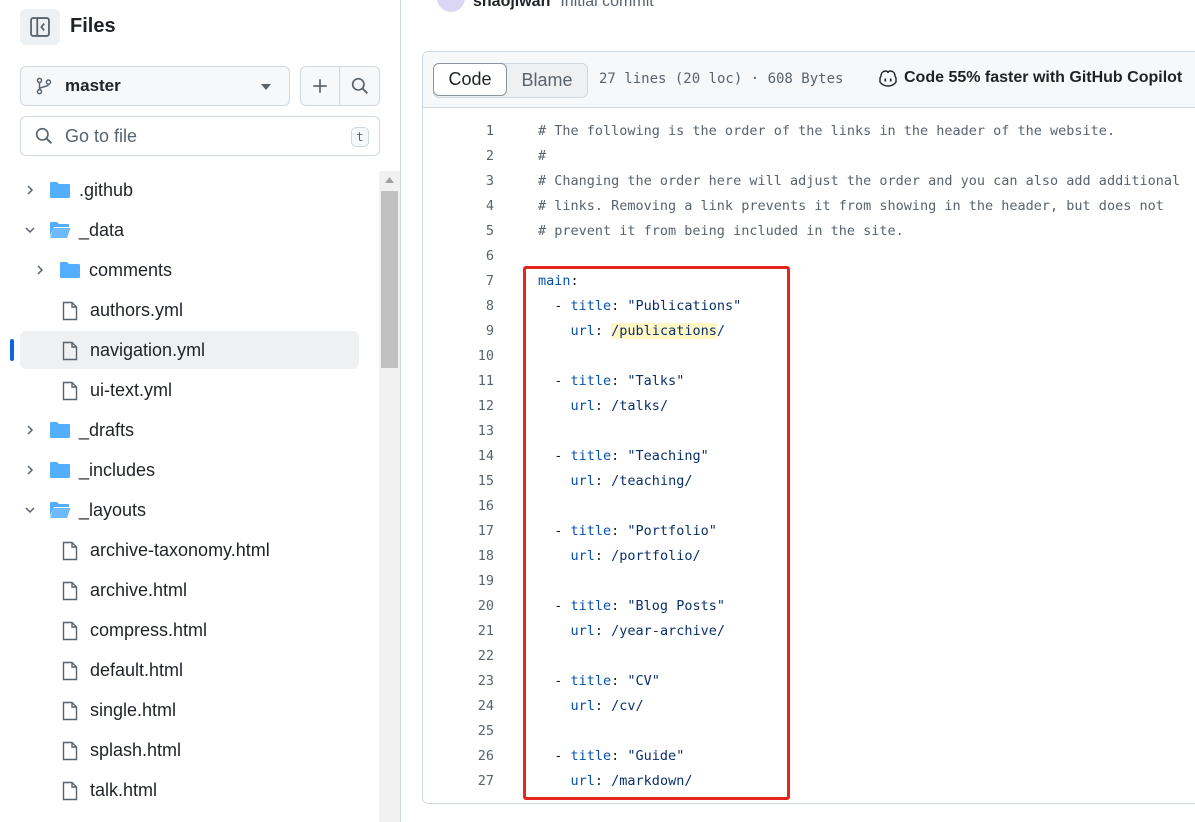 The height and width of the screenshot is (822, 1195). Describe the element at coordinates (189, 790) in the screenshot. I see `tree-file: talk.html` at that location.